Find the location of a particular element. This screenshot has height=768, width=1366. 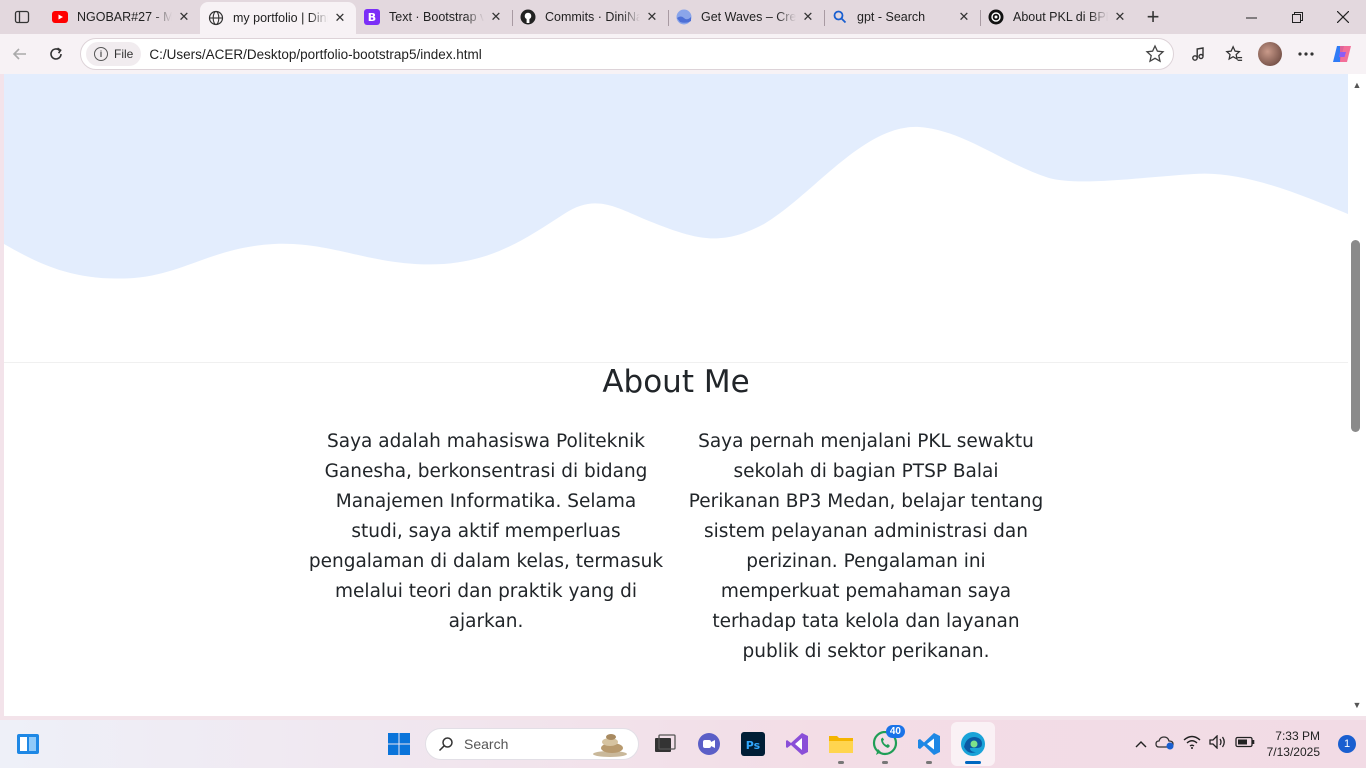

tab-title: About PKL di BPP is located at coordinates (1060, 17).